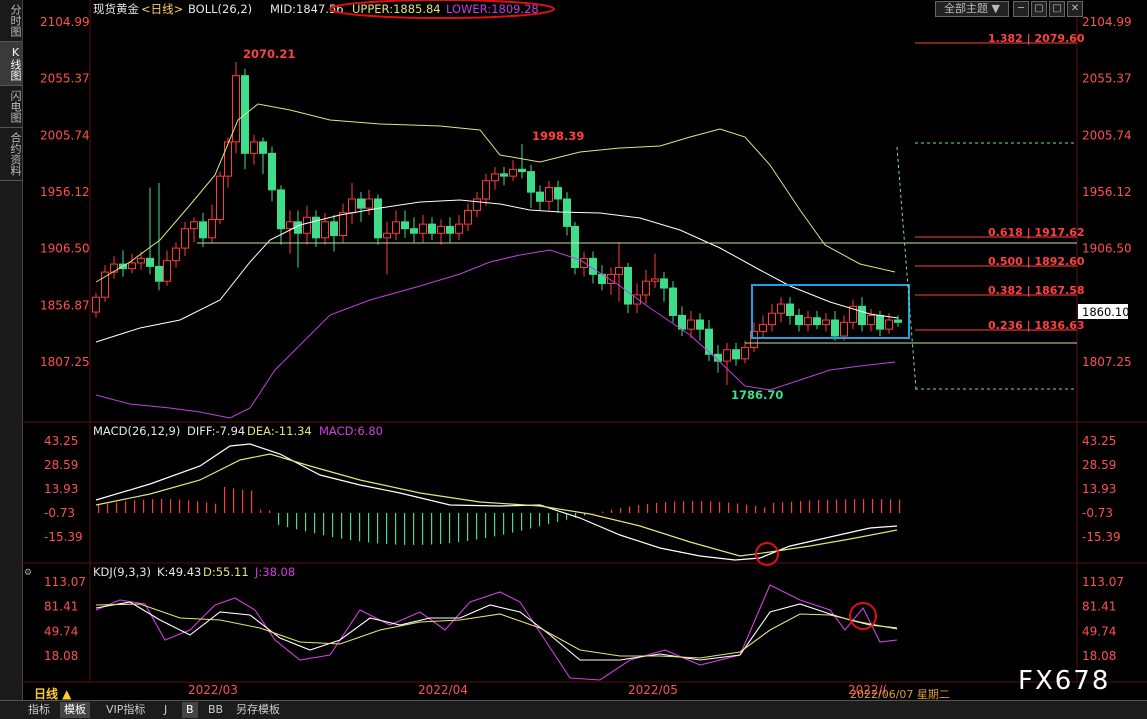  I want to click on kdj-axis-right-label: 49.74, so click(1099, 631).